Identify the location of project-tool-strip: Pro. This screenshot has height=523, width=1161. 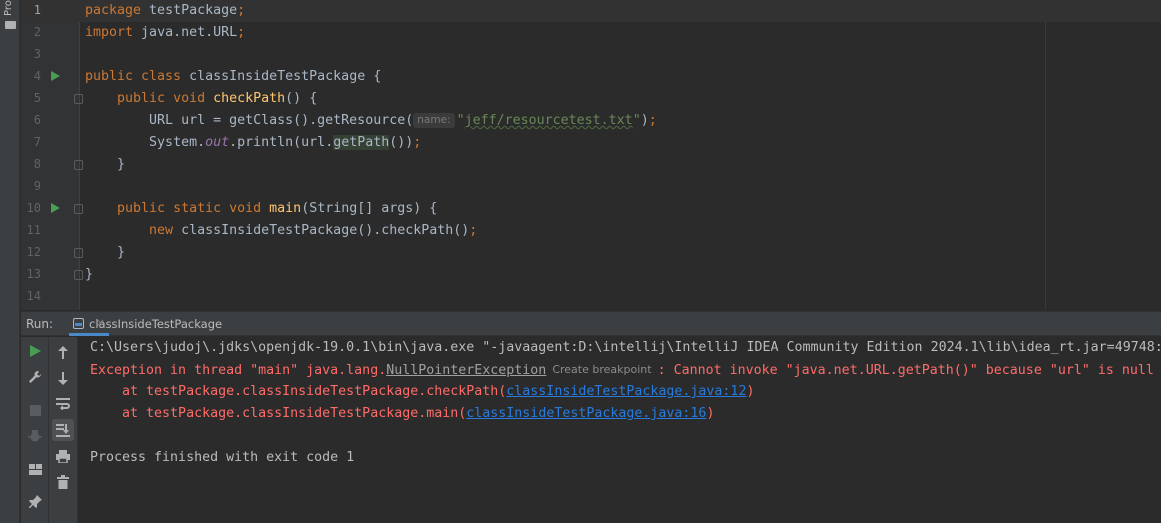
(10, 261).